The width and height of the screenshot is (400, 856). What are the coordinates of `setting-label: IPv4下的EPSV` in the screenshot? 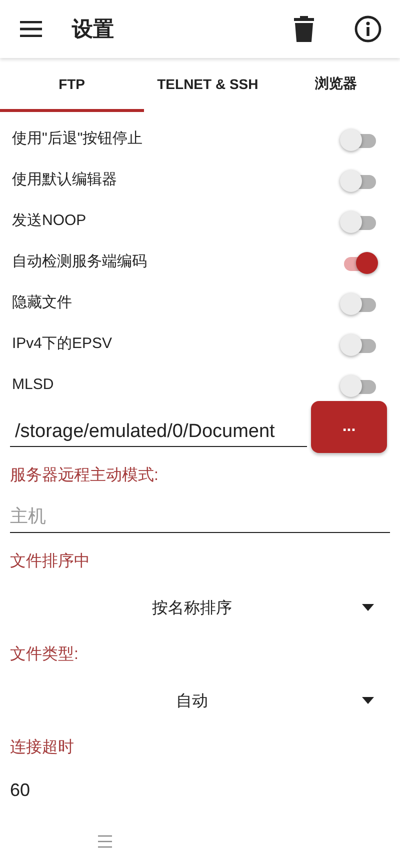 It's located at (63, 343).